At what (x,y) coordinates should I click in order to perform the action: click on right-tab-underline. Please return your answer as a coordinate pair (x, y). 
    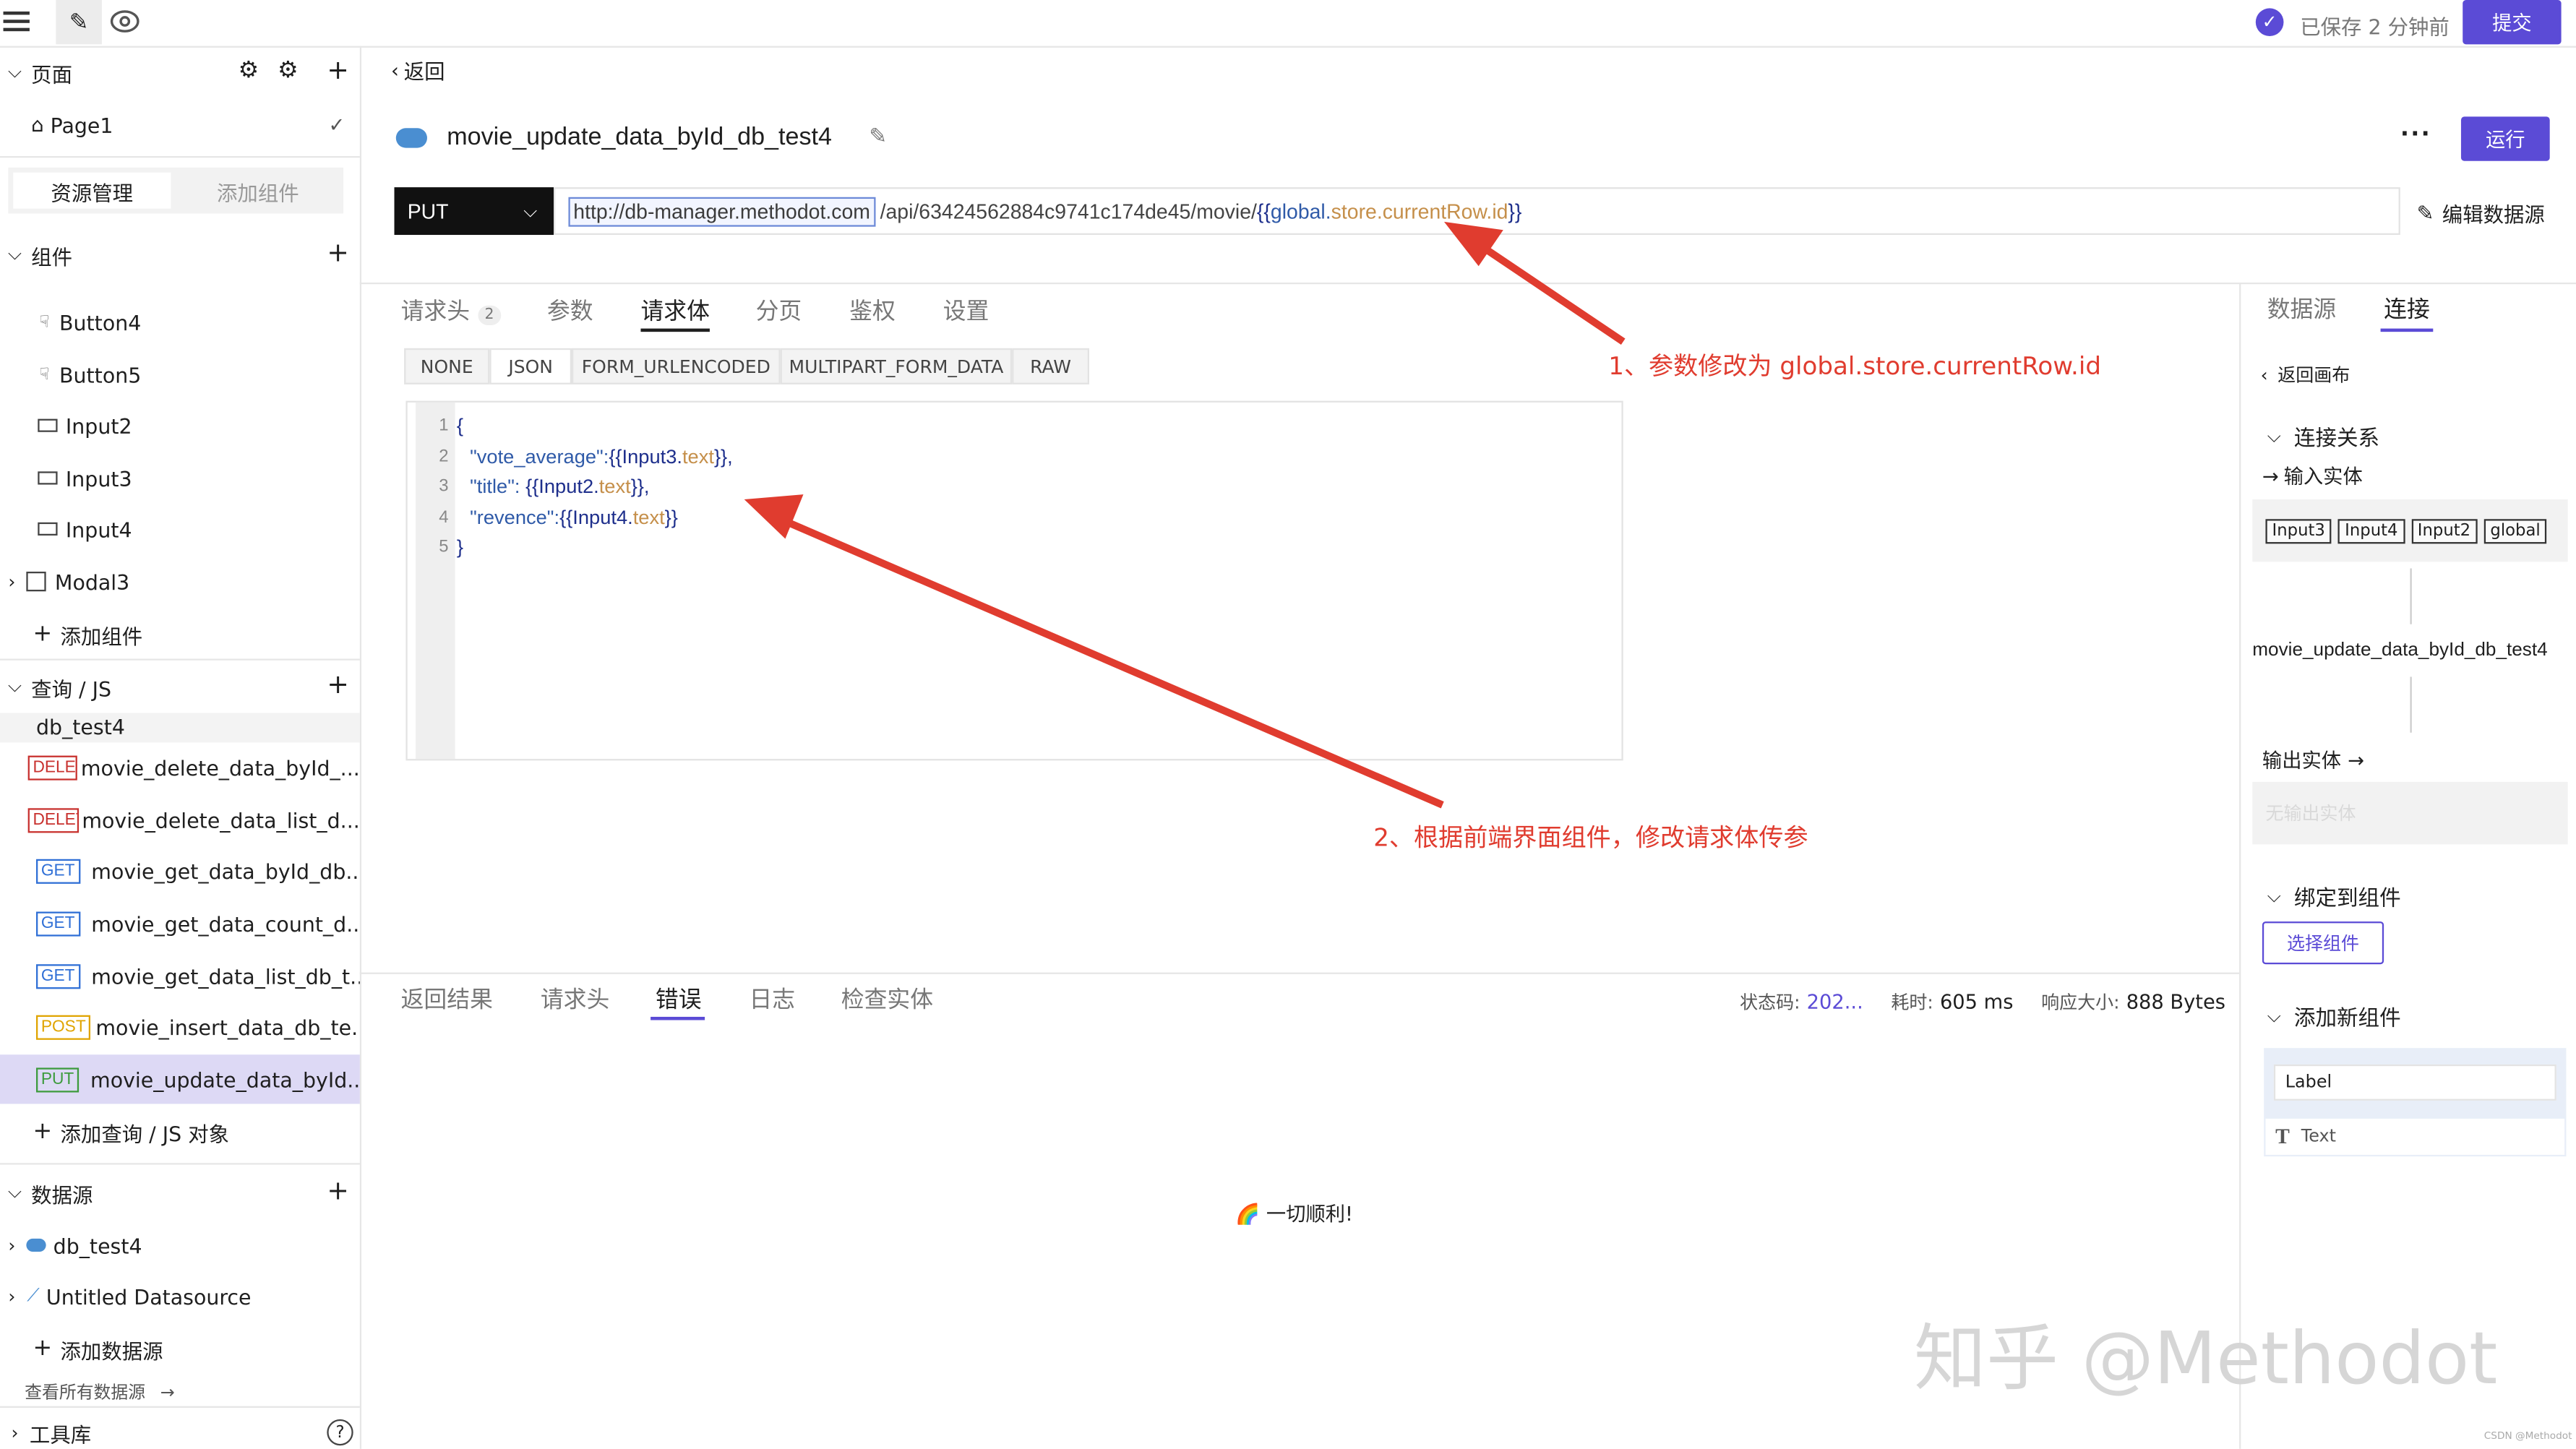
    Looking at the image, I should click on (2407, 330).